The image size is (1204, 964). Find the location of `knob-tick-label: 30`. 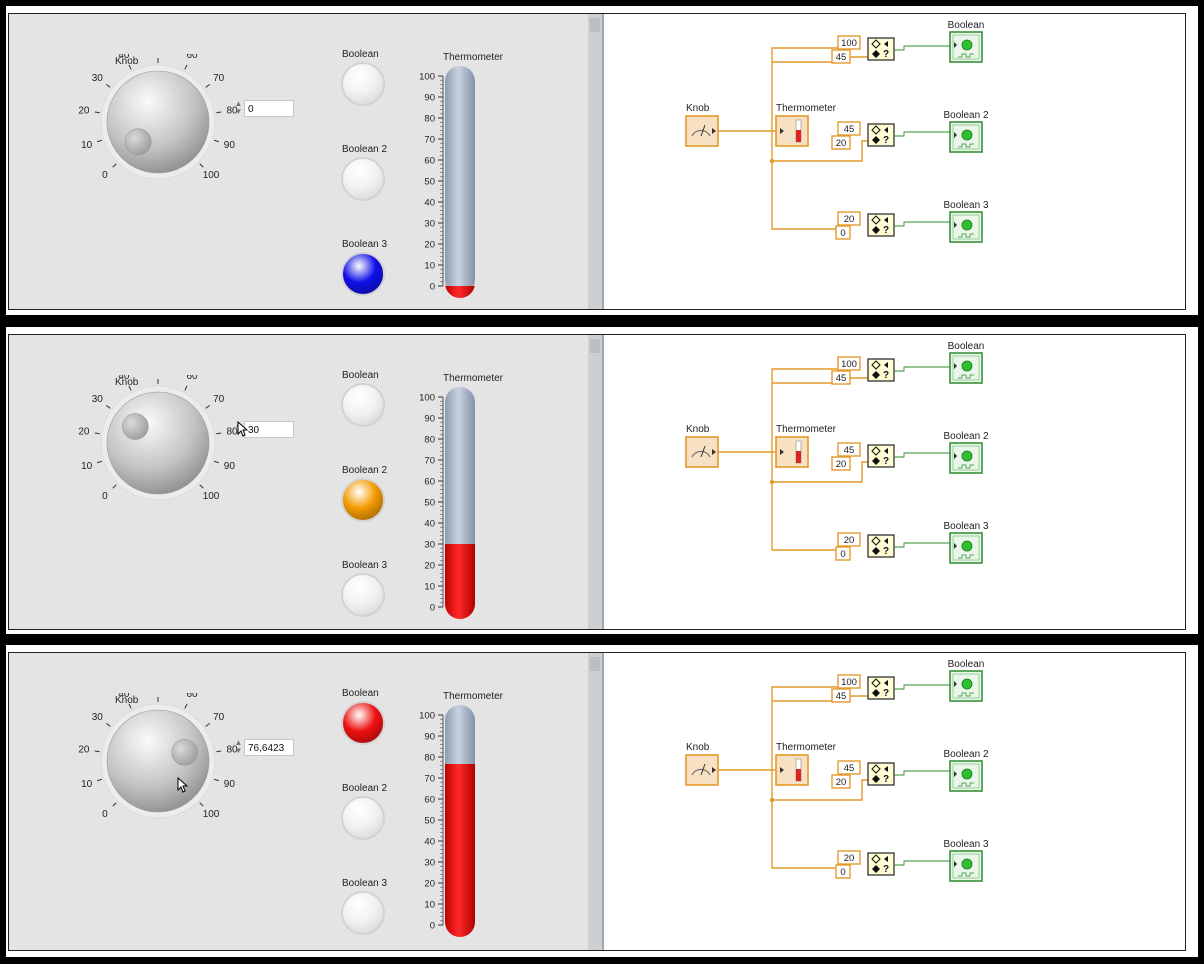

knob-tick-label: 30 is located at coordinates (98, 717).